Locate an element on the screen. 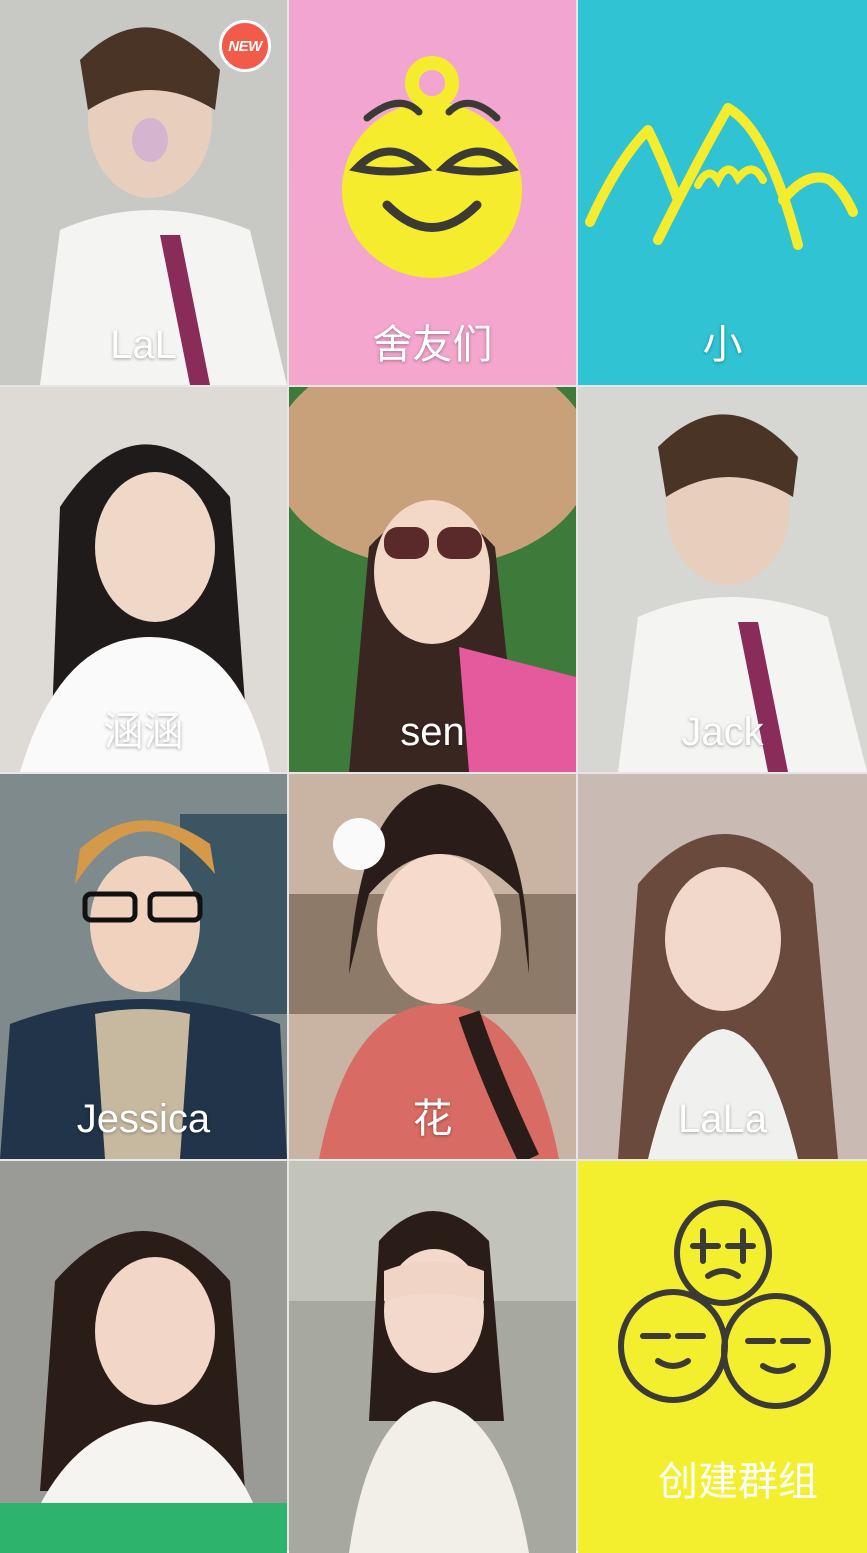  create-group-label: 创建群组 is located at coordinates (738, 1482).